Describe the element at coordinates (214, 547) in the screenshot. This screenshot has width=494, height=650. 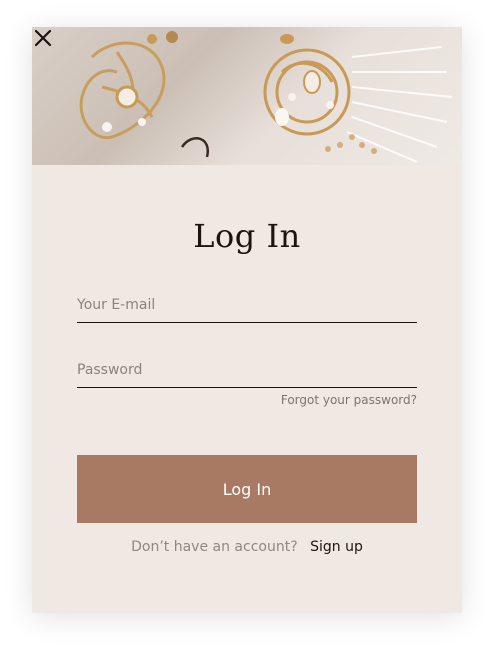
I see `signup-prompt: Don’t have an account?` at that location.